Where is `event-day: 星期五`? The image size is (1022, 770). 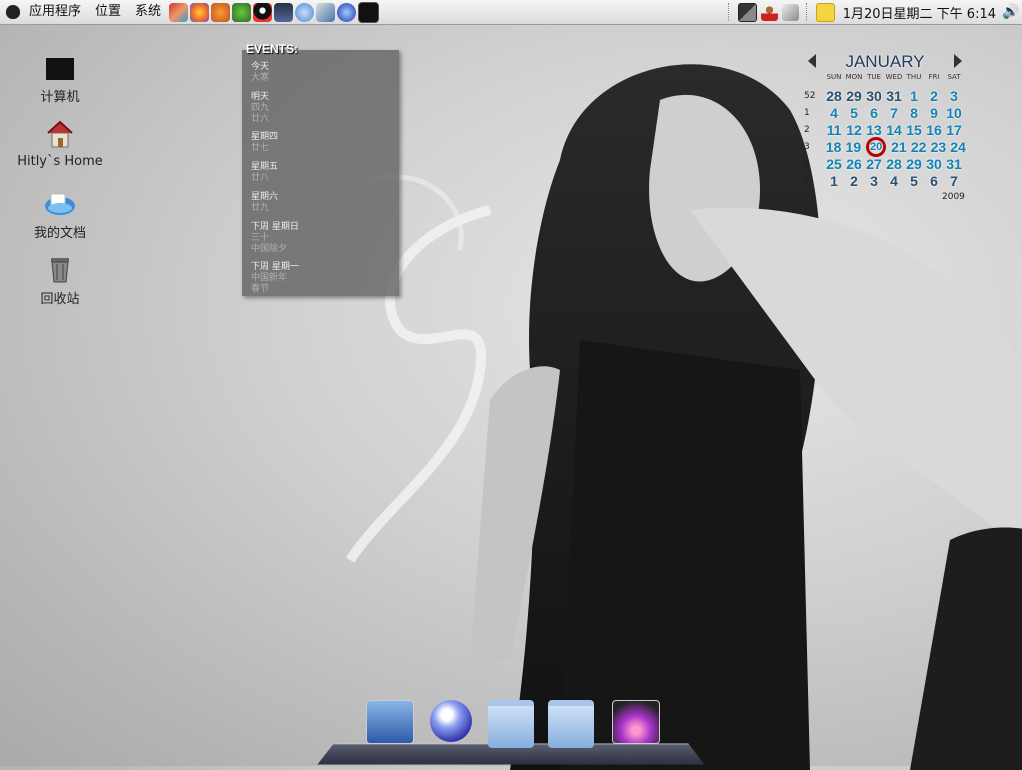
event-day: 星期五 is located at coordinates (265, 167).